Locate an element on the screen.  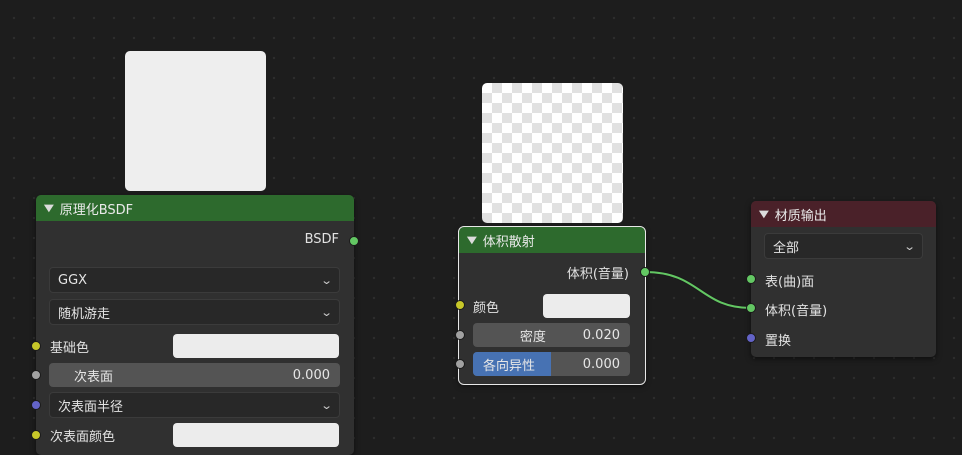
subsurface-method-value: 随机游走 is located at coordinates (84, 314).